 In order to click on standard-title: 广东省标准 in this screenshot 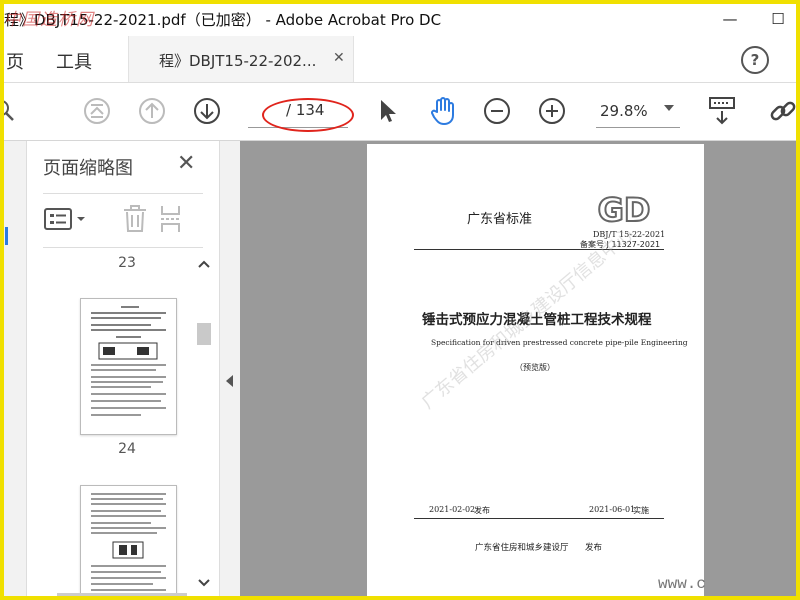, I will do `click(500, 219)`.